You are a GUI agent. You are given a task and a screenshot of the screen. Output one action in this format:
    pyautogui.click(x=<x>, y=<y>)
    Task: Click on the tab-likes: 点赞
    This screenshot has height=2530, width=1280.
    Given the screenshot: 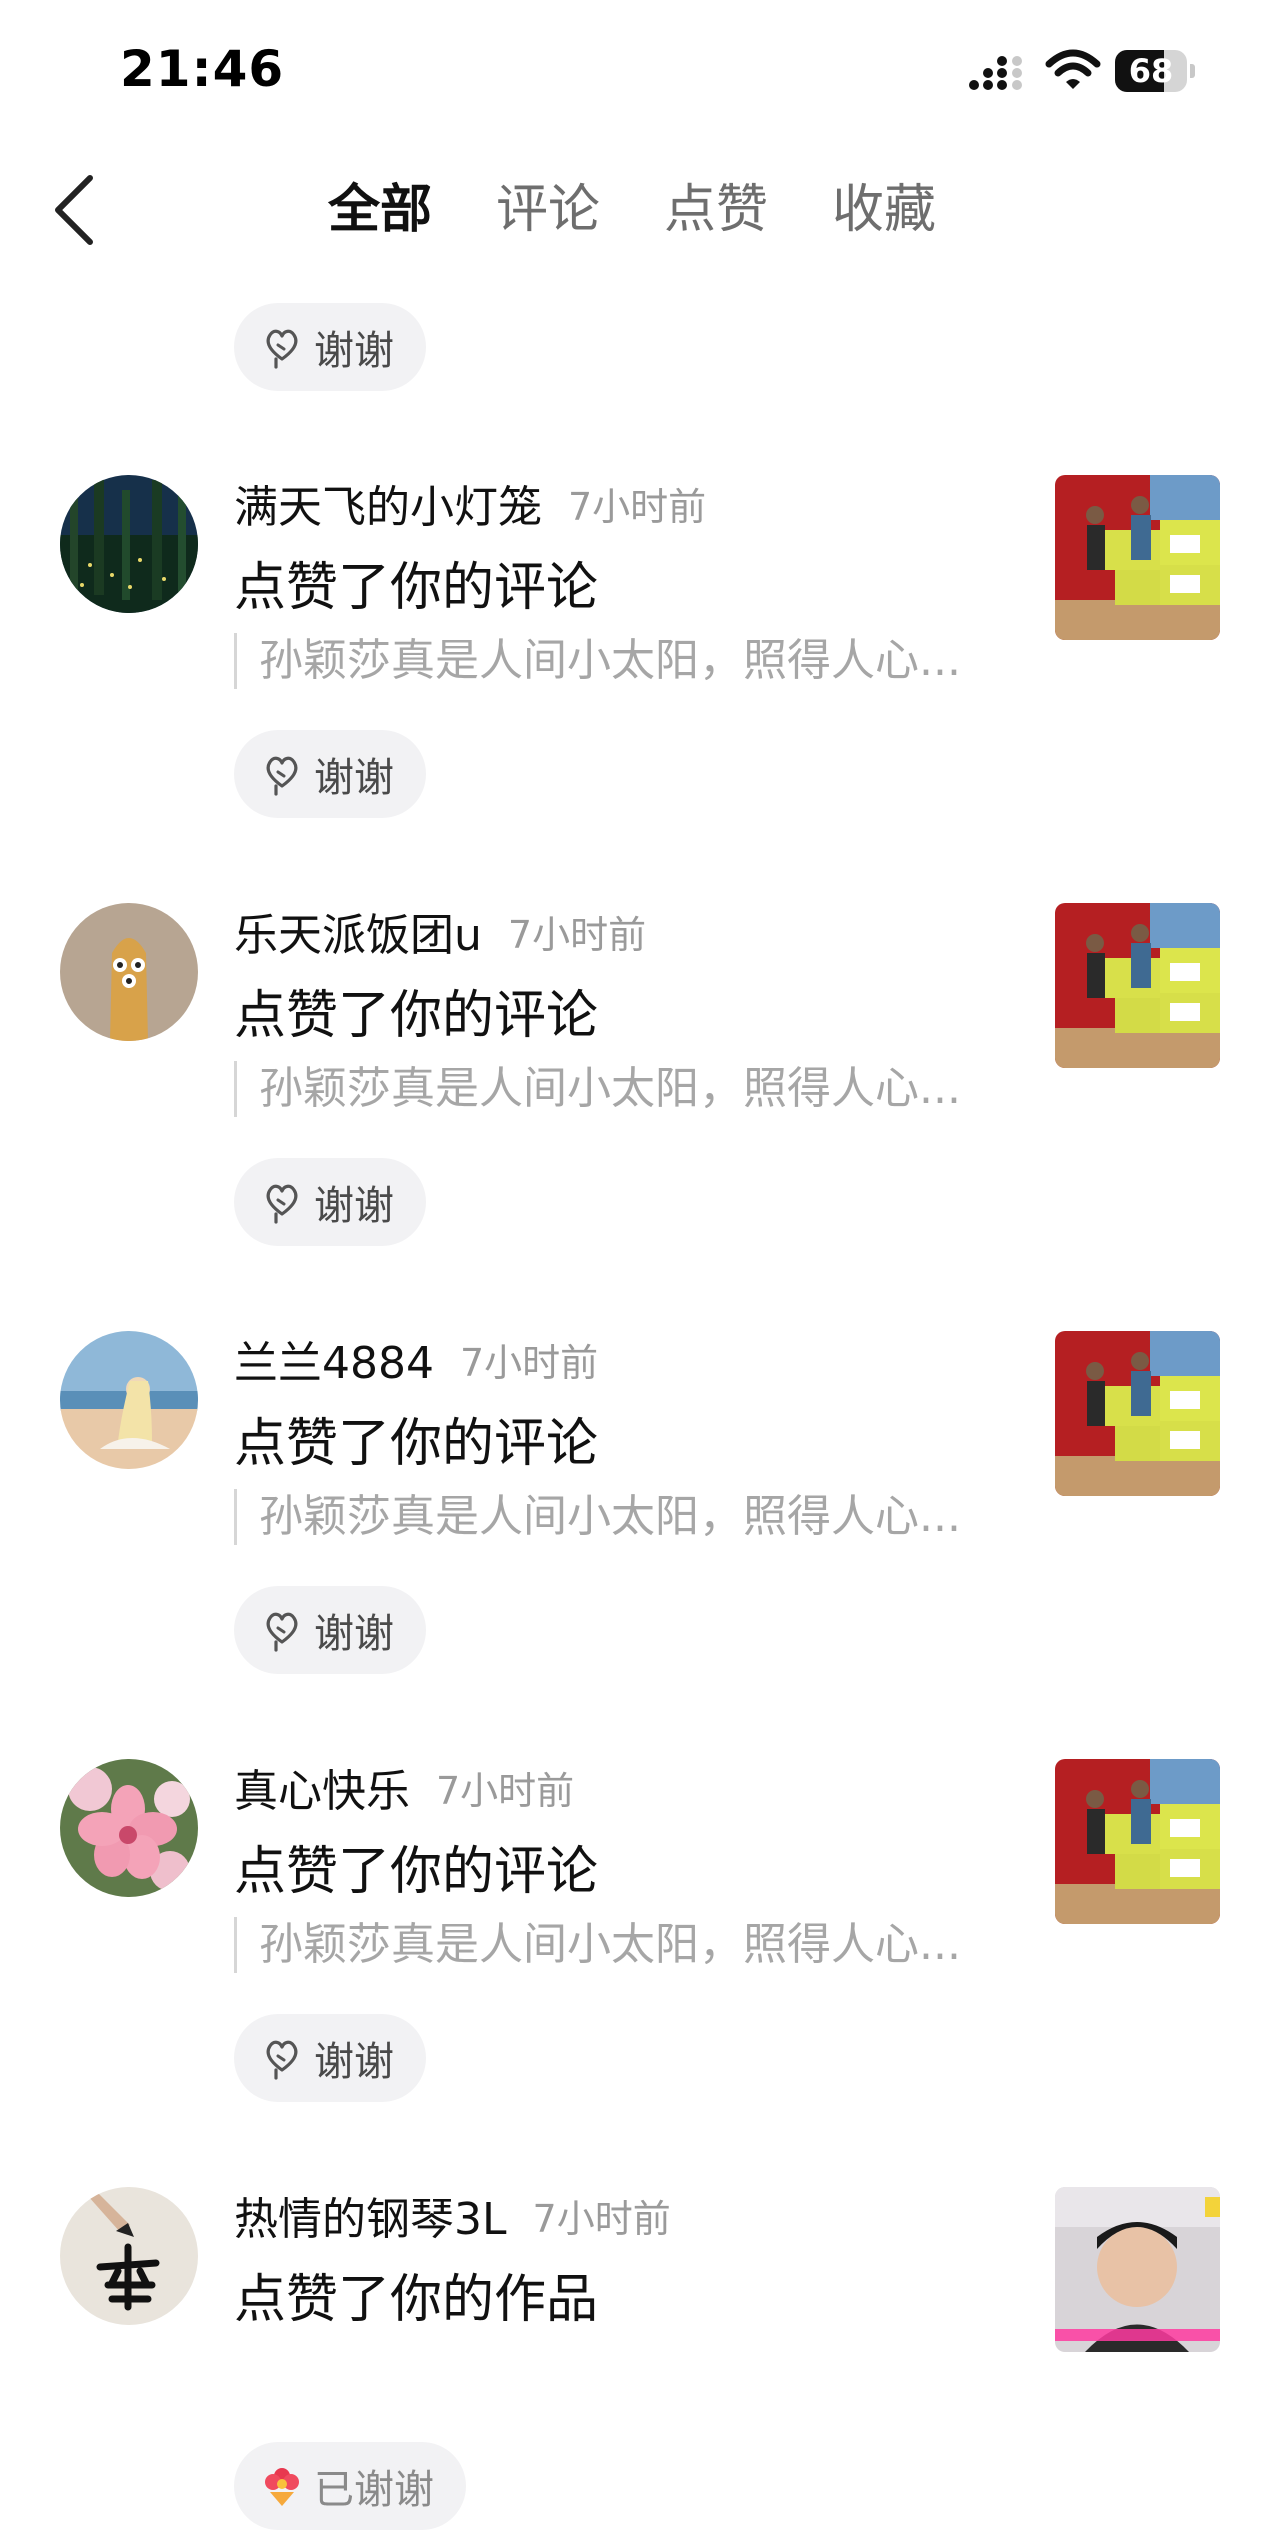 What is the action you would take?
    pyautogui.click(x=716, y=210)
    